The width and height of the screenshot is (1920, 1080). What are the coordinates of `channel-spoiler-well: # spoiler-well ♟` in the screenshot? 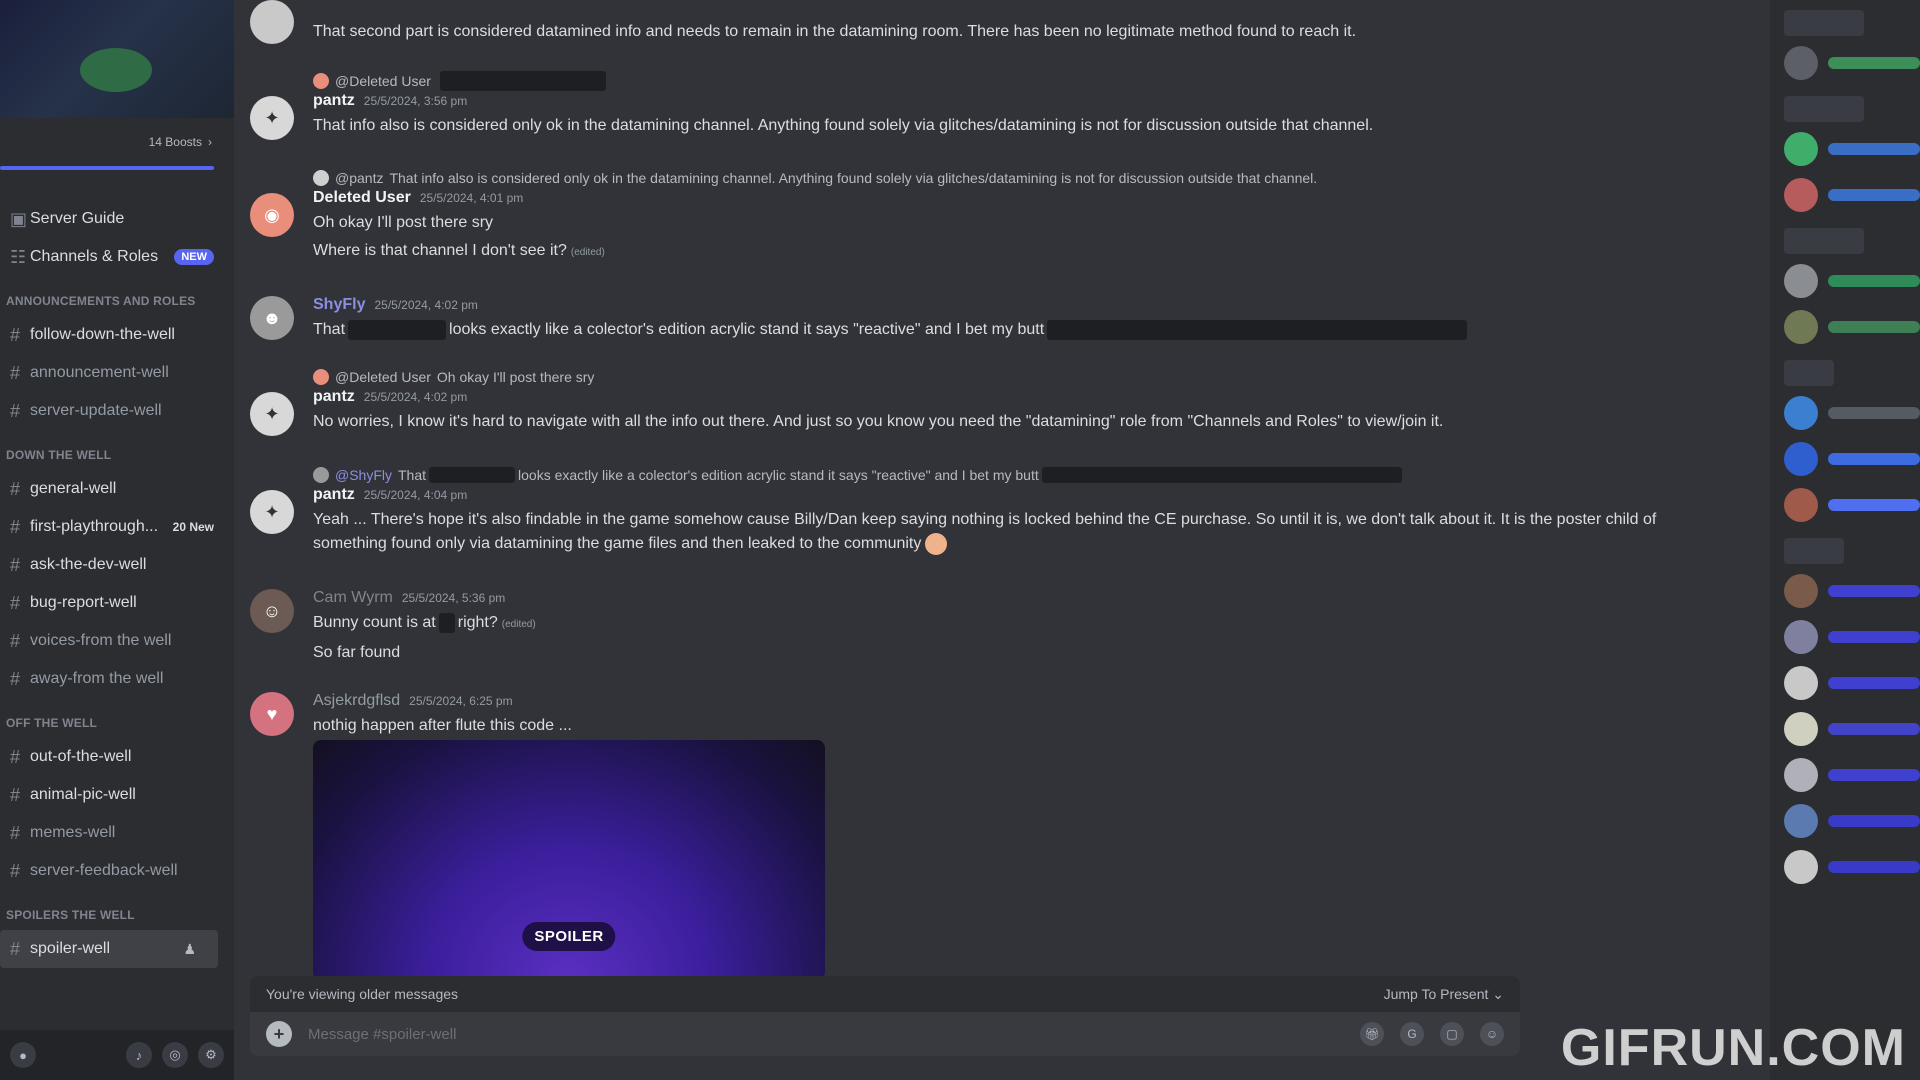 It's located at (109, 949).